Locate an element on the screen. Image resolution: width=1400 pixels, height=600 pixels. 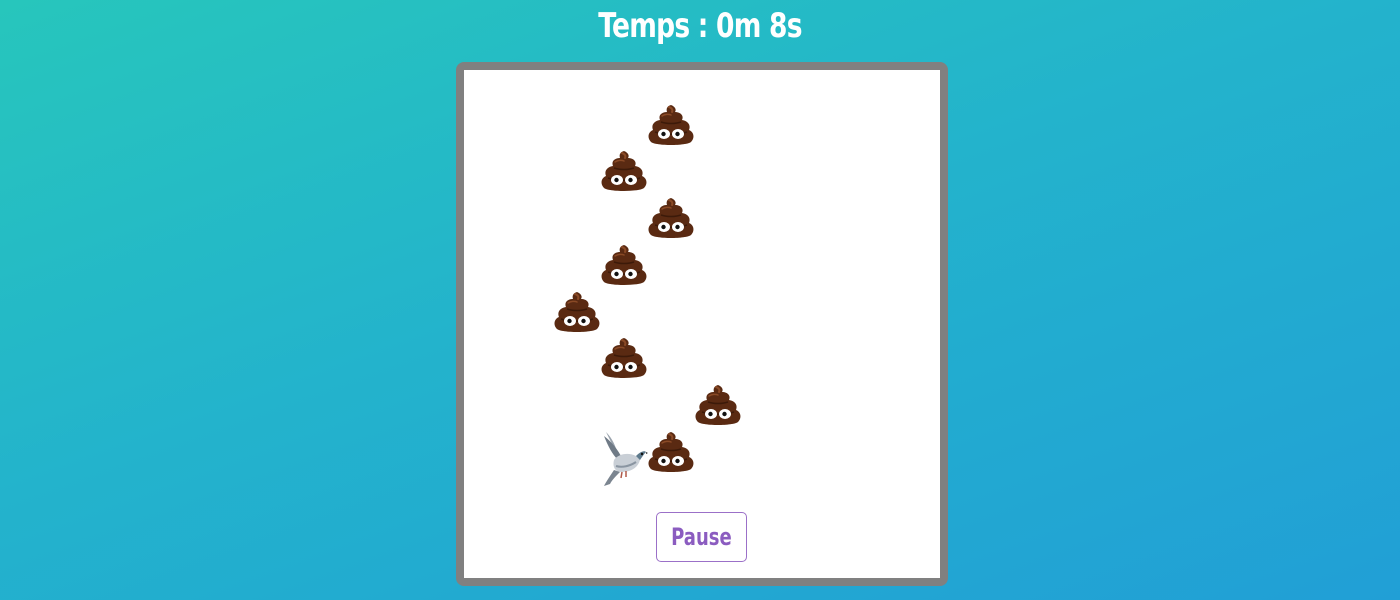
pause-button: Pause is located at coordinates (701, 537).